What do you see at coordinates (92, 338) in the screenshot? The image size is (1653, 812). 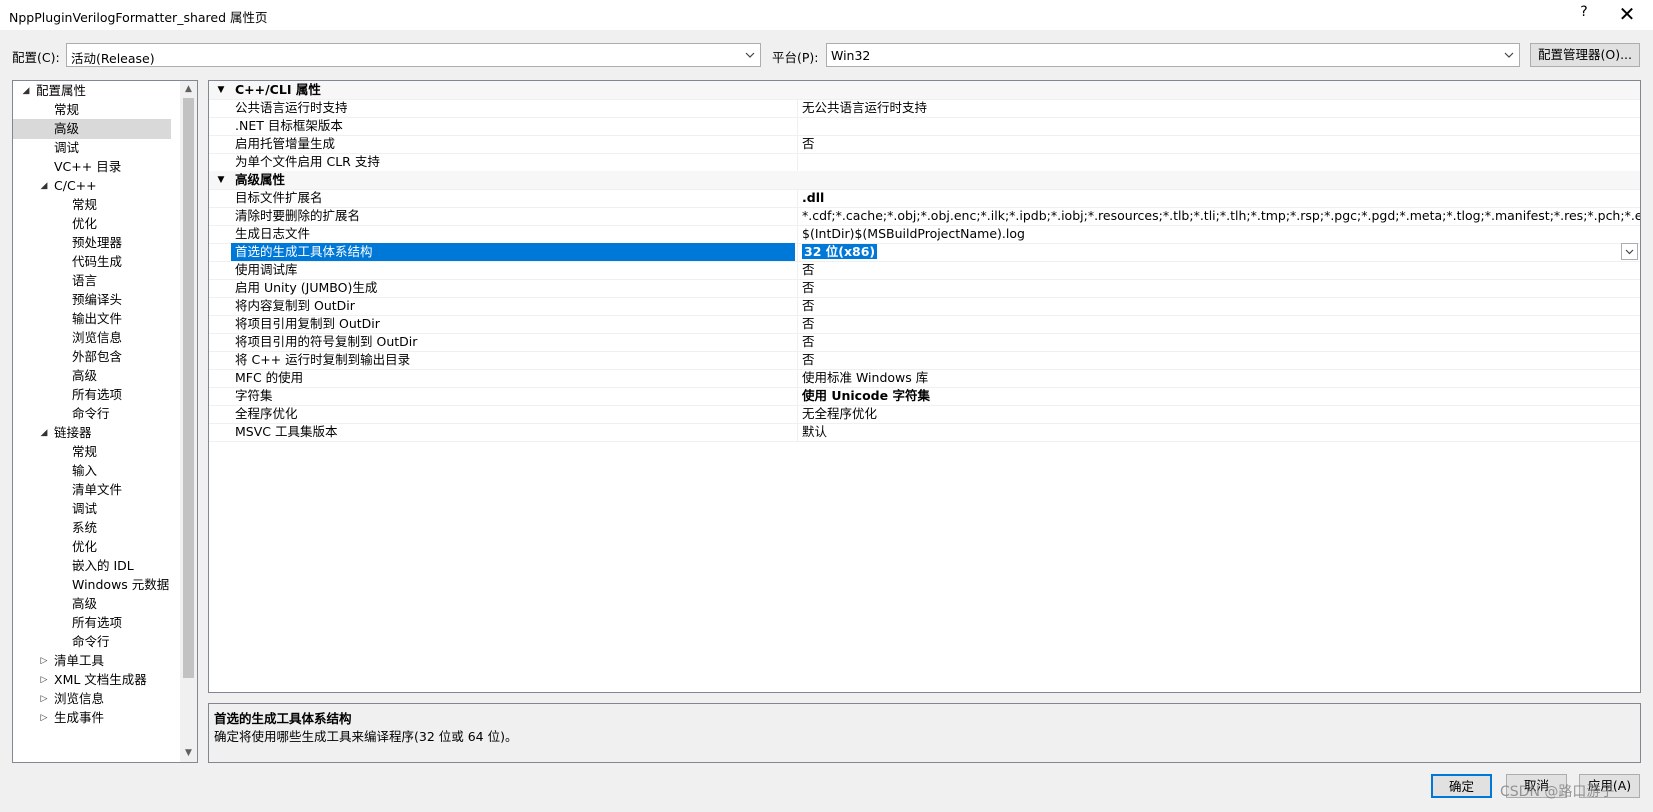 I see `tree-item: 浏览信息` at bounding box center [92, 338].